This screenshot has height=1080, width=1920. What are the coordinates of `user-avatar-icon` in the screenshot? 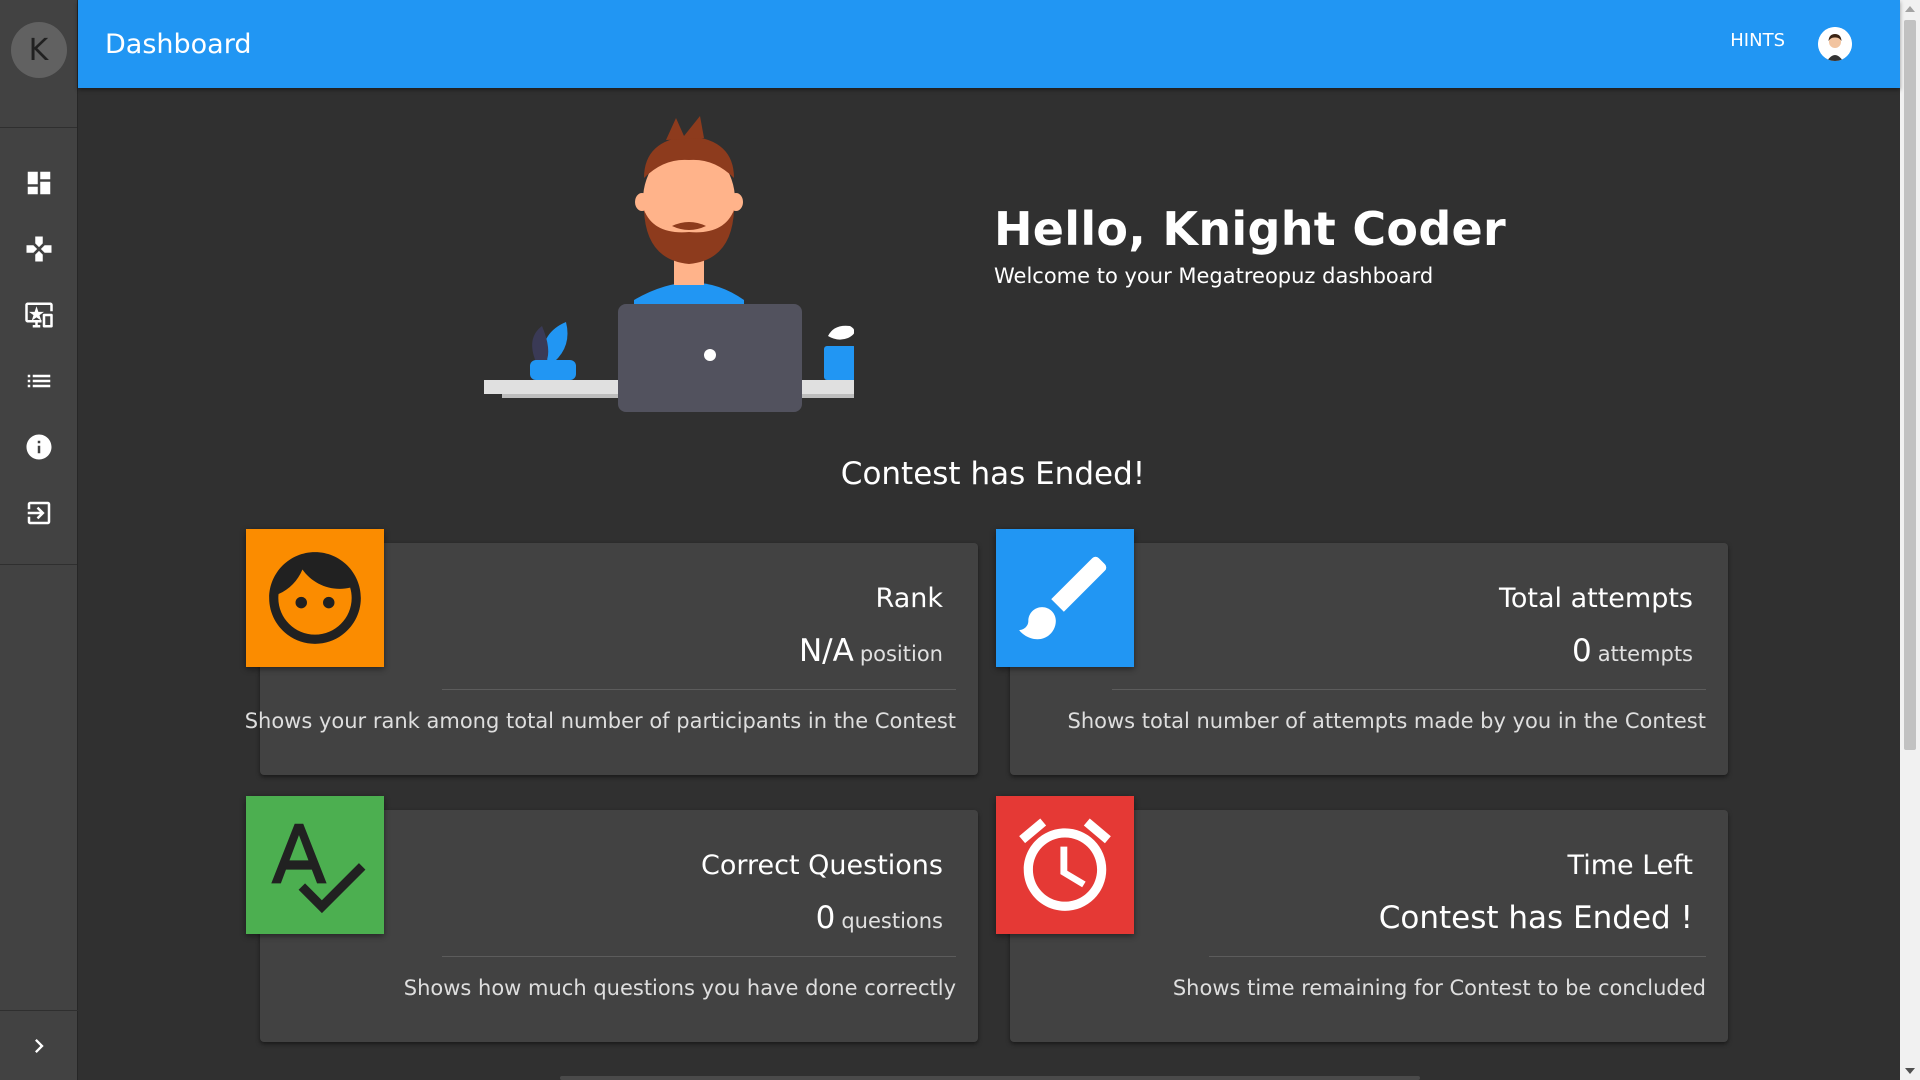 It's located at (1835, 44).